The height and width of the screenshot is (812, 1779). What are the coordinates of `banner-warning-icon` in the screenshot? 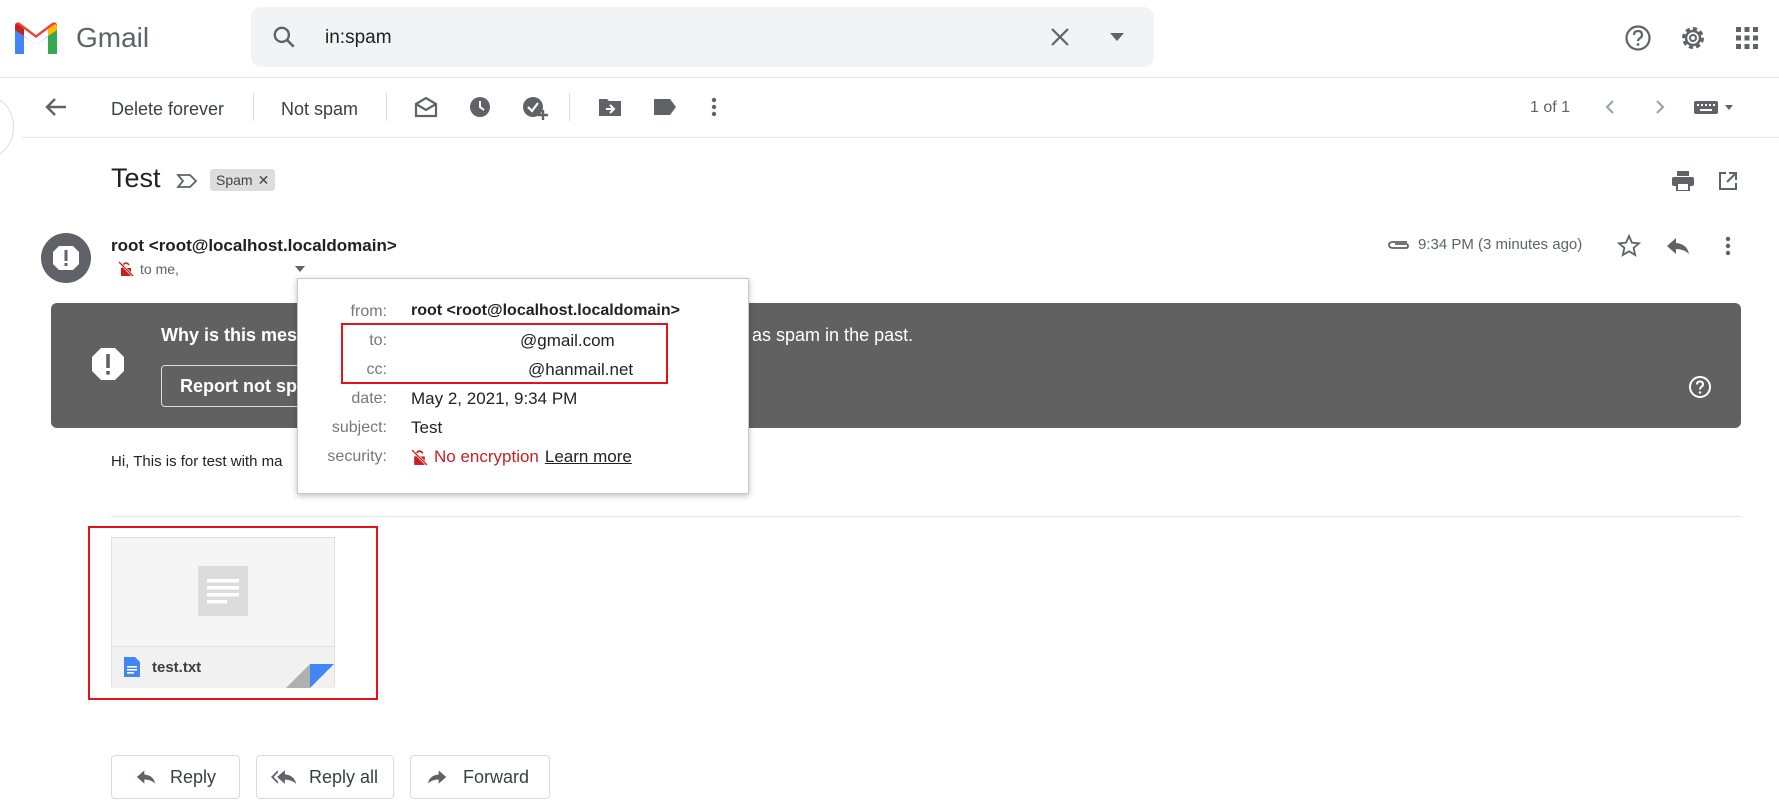 It's located at (108, 364).